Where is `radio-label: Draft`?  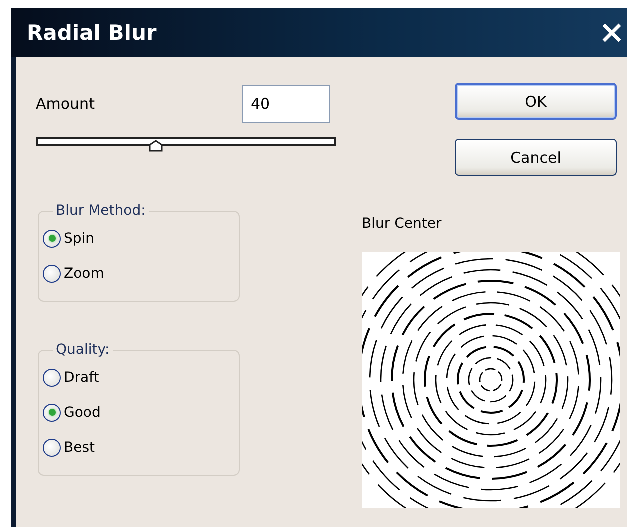 radio-label: Draft is located at coordinates (82, 378).